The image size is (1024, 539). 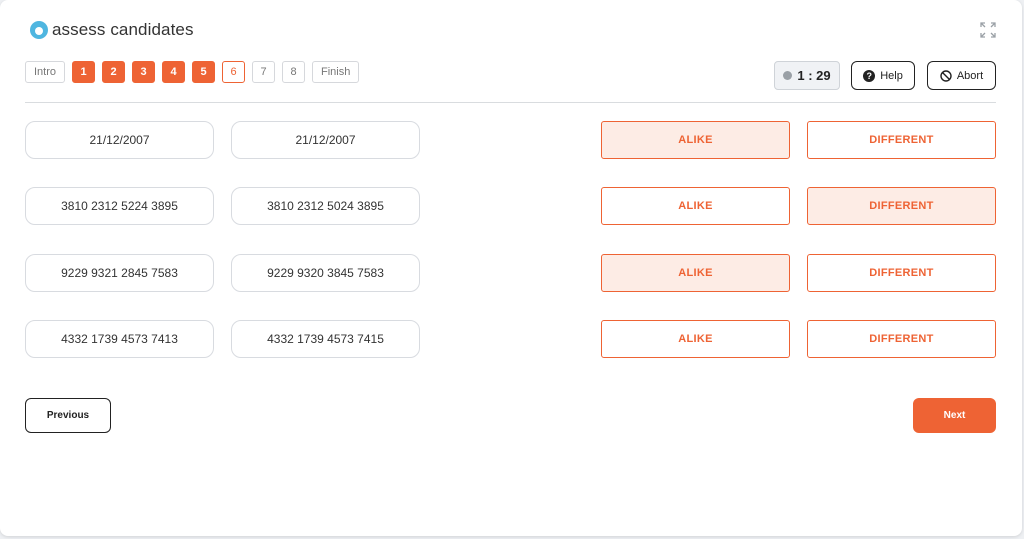 What do you see at coordinates (510, 102) in the screenshot?
I see `header-divider` at bounding box center [510, 102].